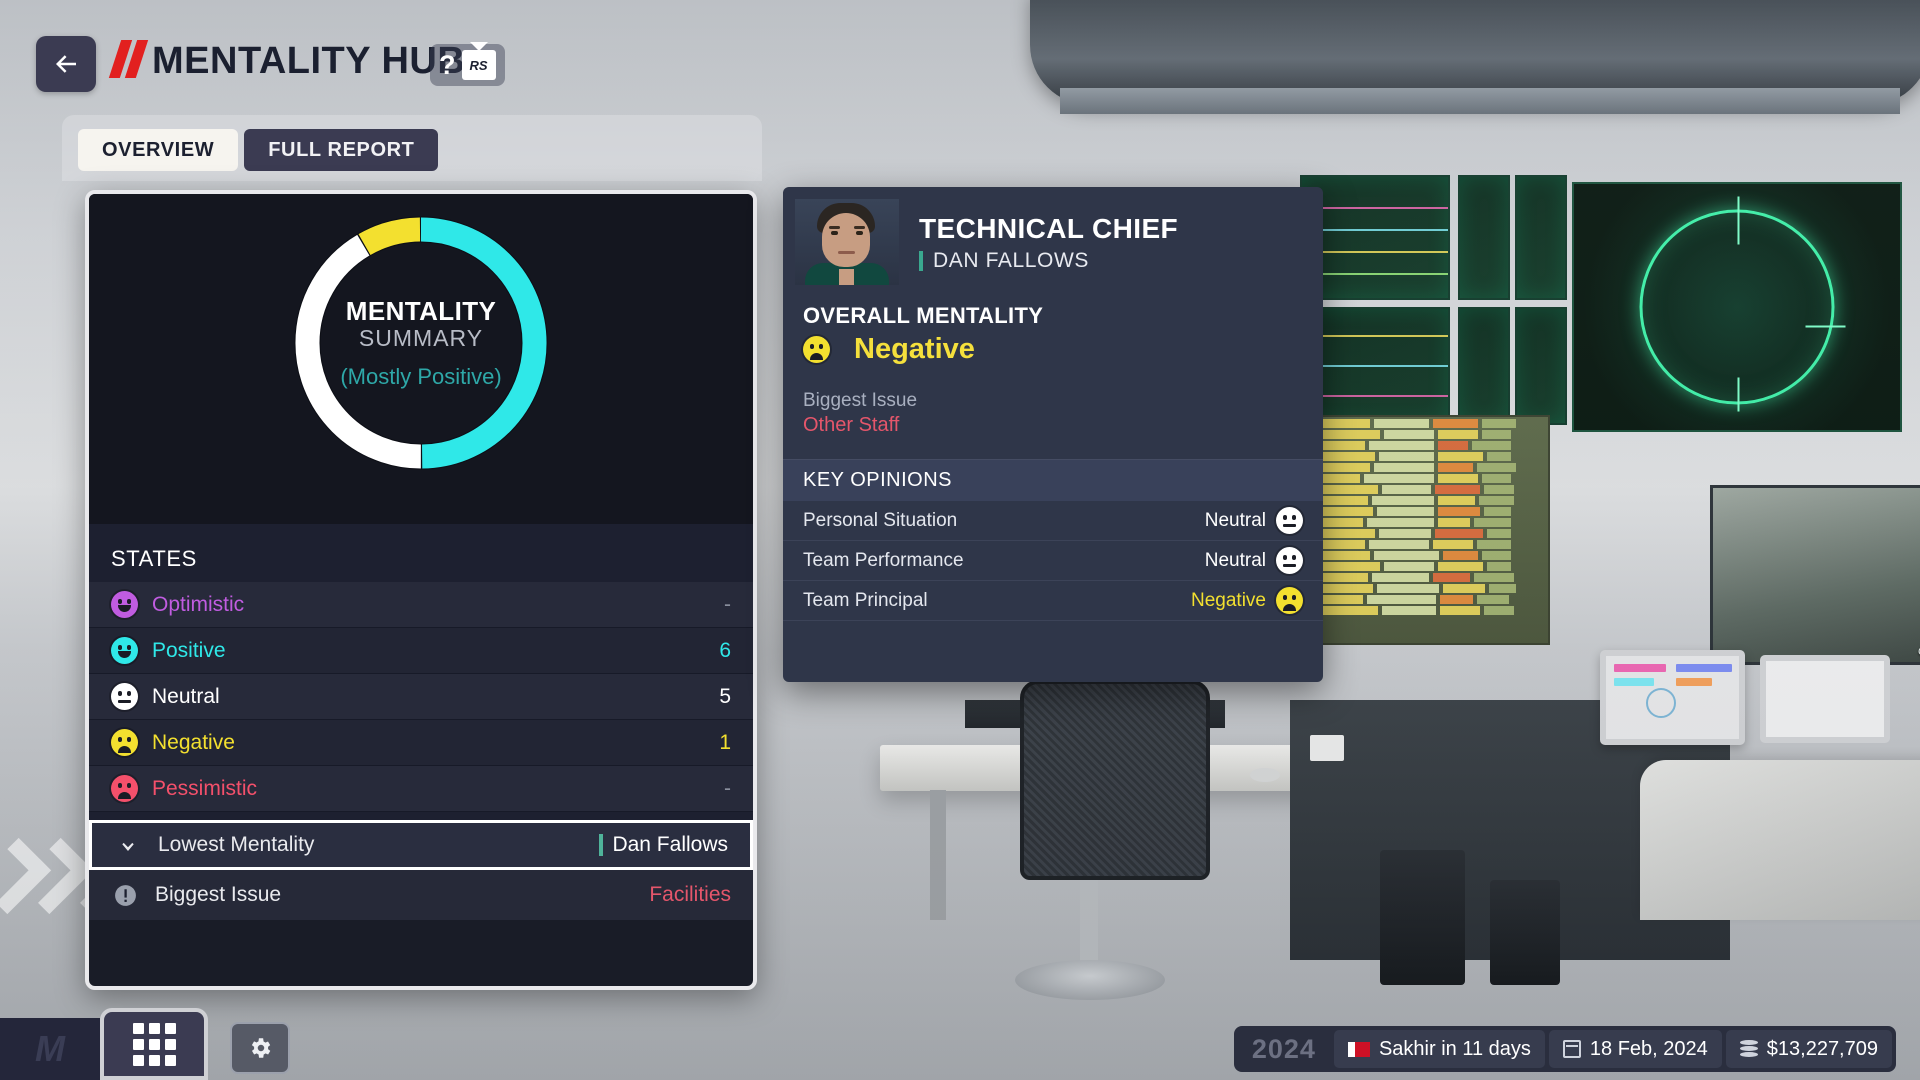 This screenshot has width=1920, height=1080. What do you see at coordinates (727, 604) in the screenshot?
I see `state-value: -` at bounding box center [727, 604].